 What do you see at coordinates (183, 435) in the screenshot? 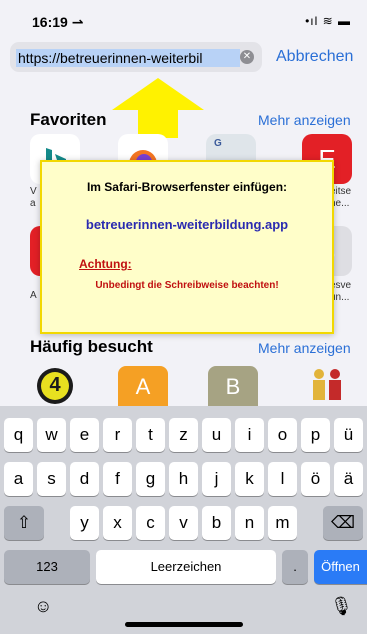
I see `key-z: z` at bounding box center [183, 435].